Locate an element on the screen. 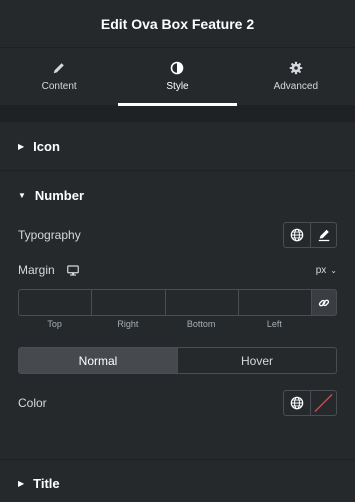  typography-row: Typography is located at coordinates (177, 235).